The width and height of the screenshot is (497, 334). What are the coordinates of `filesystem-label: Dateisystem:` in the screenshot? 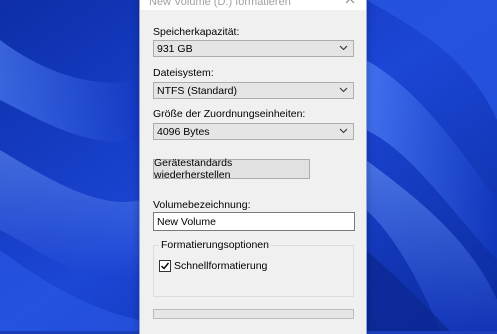 It's located at (183, 73).